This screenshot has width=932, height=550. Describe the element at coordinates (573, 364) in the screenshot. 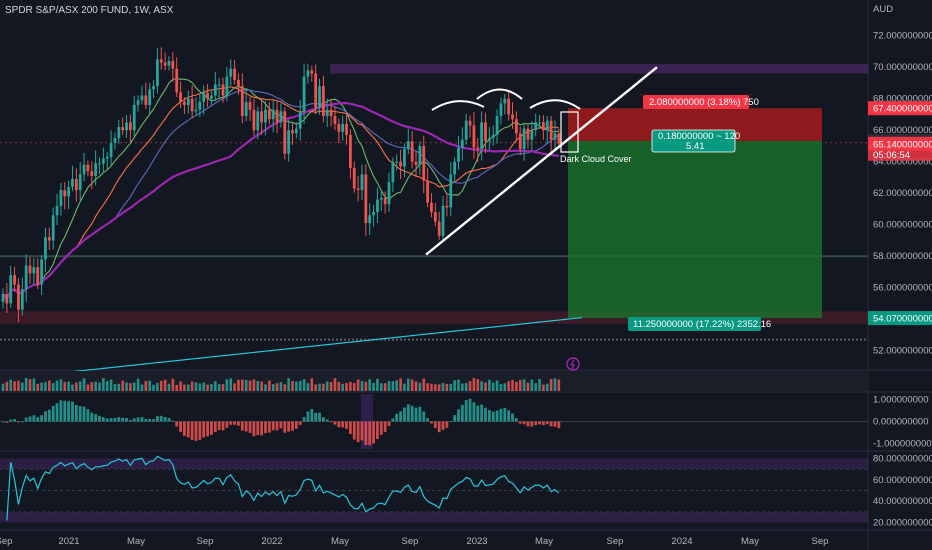

I see `lightning-icon` at that location.